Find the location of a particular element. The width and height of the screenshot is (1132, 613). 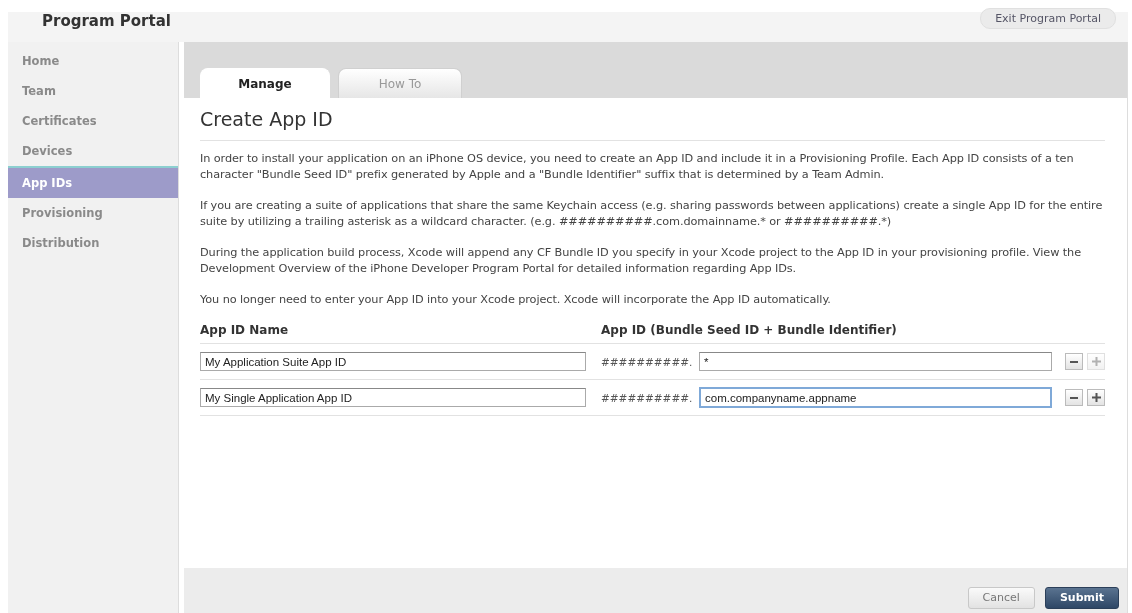

sidebar-item: Certificates is located at coordinates (93, 121).